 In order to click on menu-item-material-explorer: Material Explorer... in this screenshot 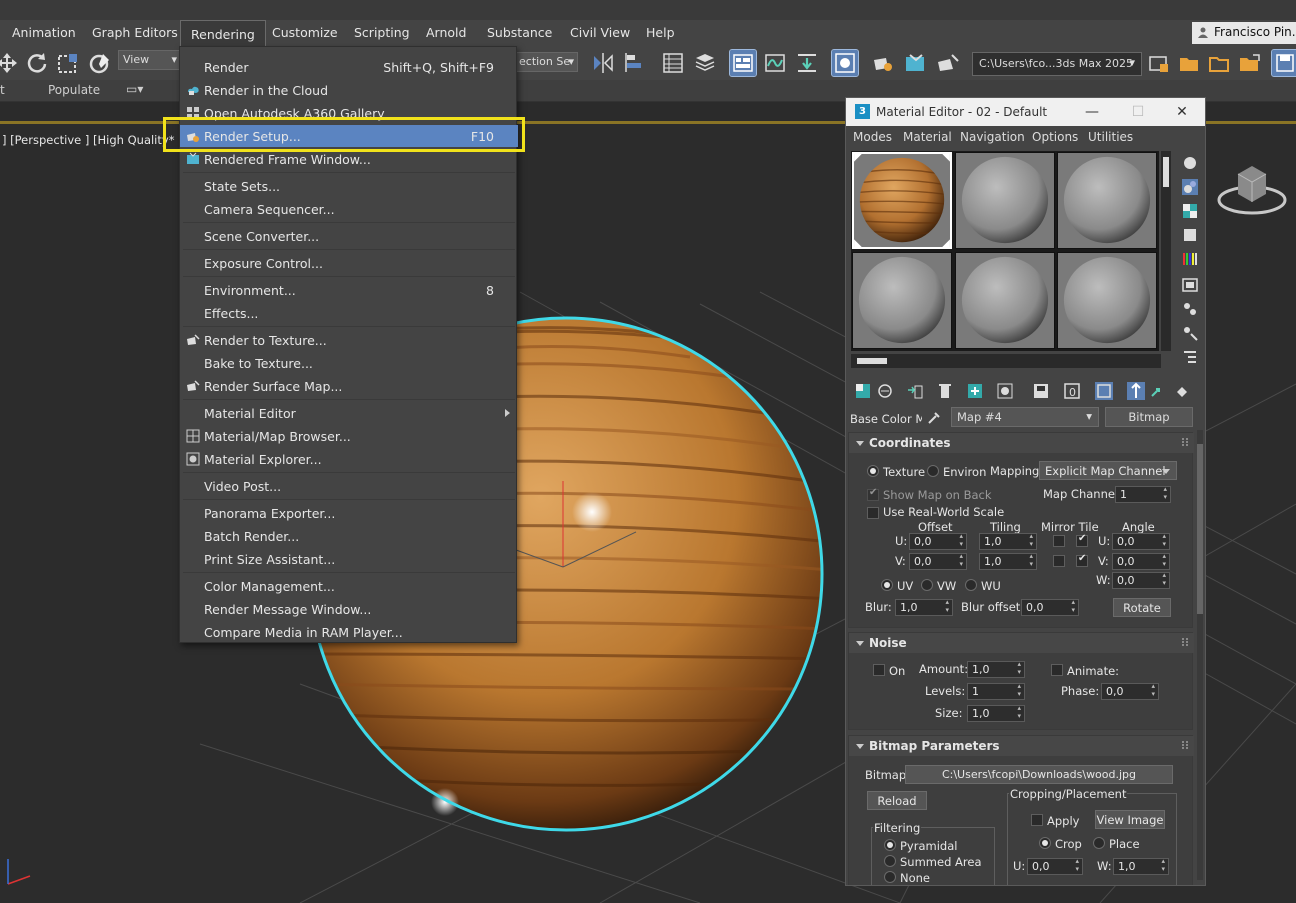, I will do `click(349, 459)`.